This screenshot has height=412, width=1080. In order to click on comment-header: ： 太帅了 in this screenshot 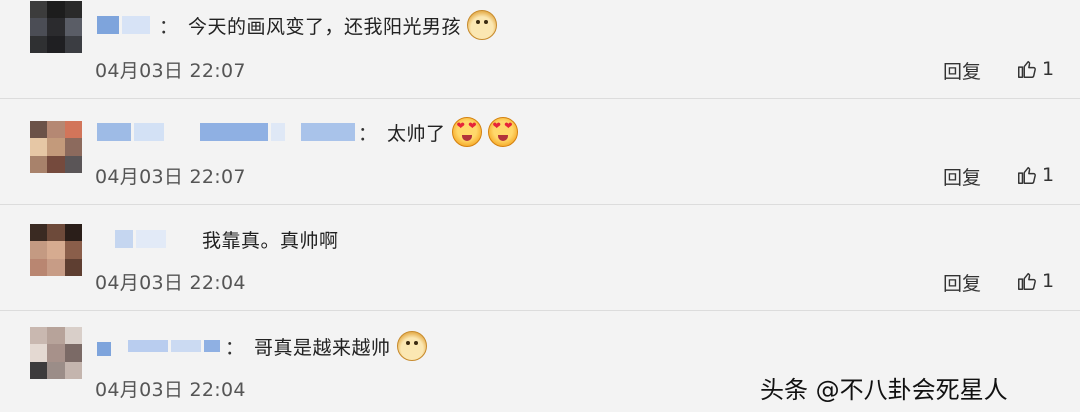, I will do `click(307, 132)`.